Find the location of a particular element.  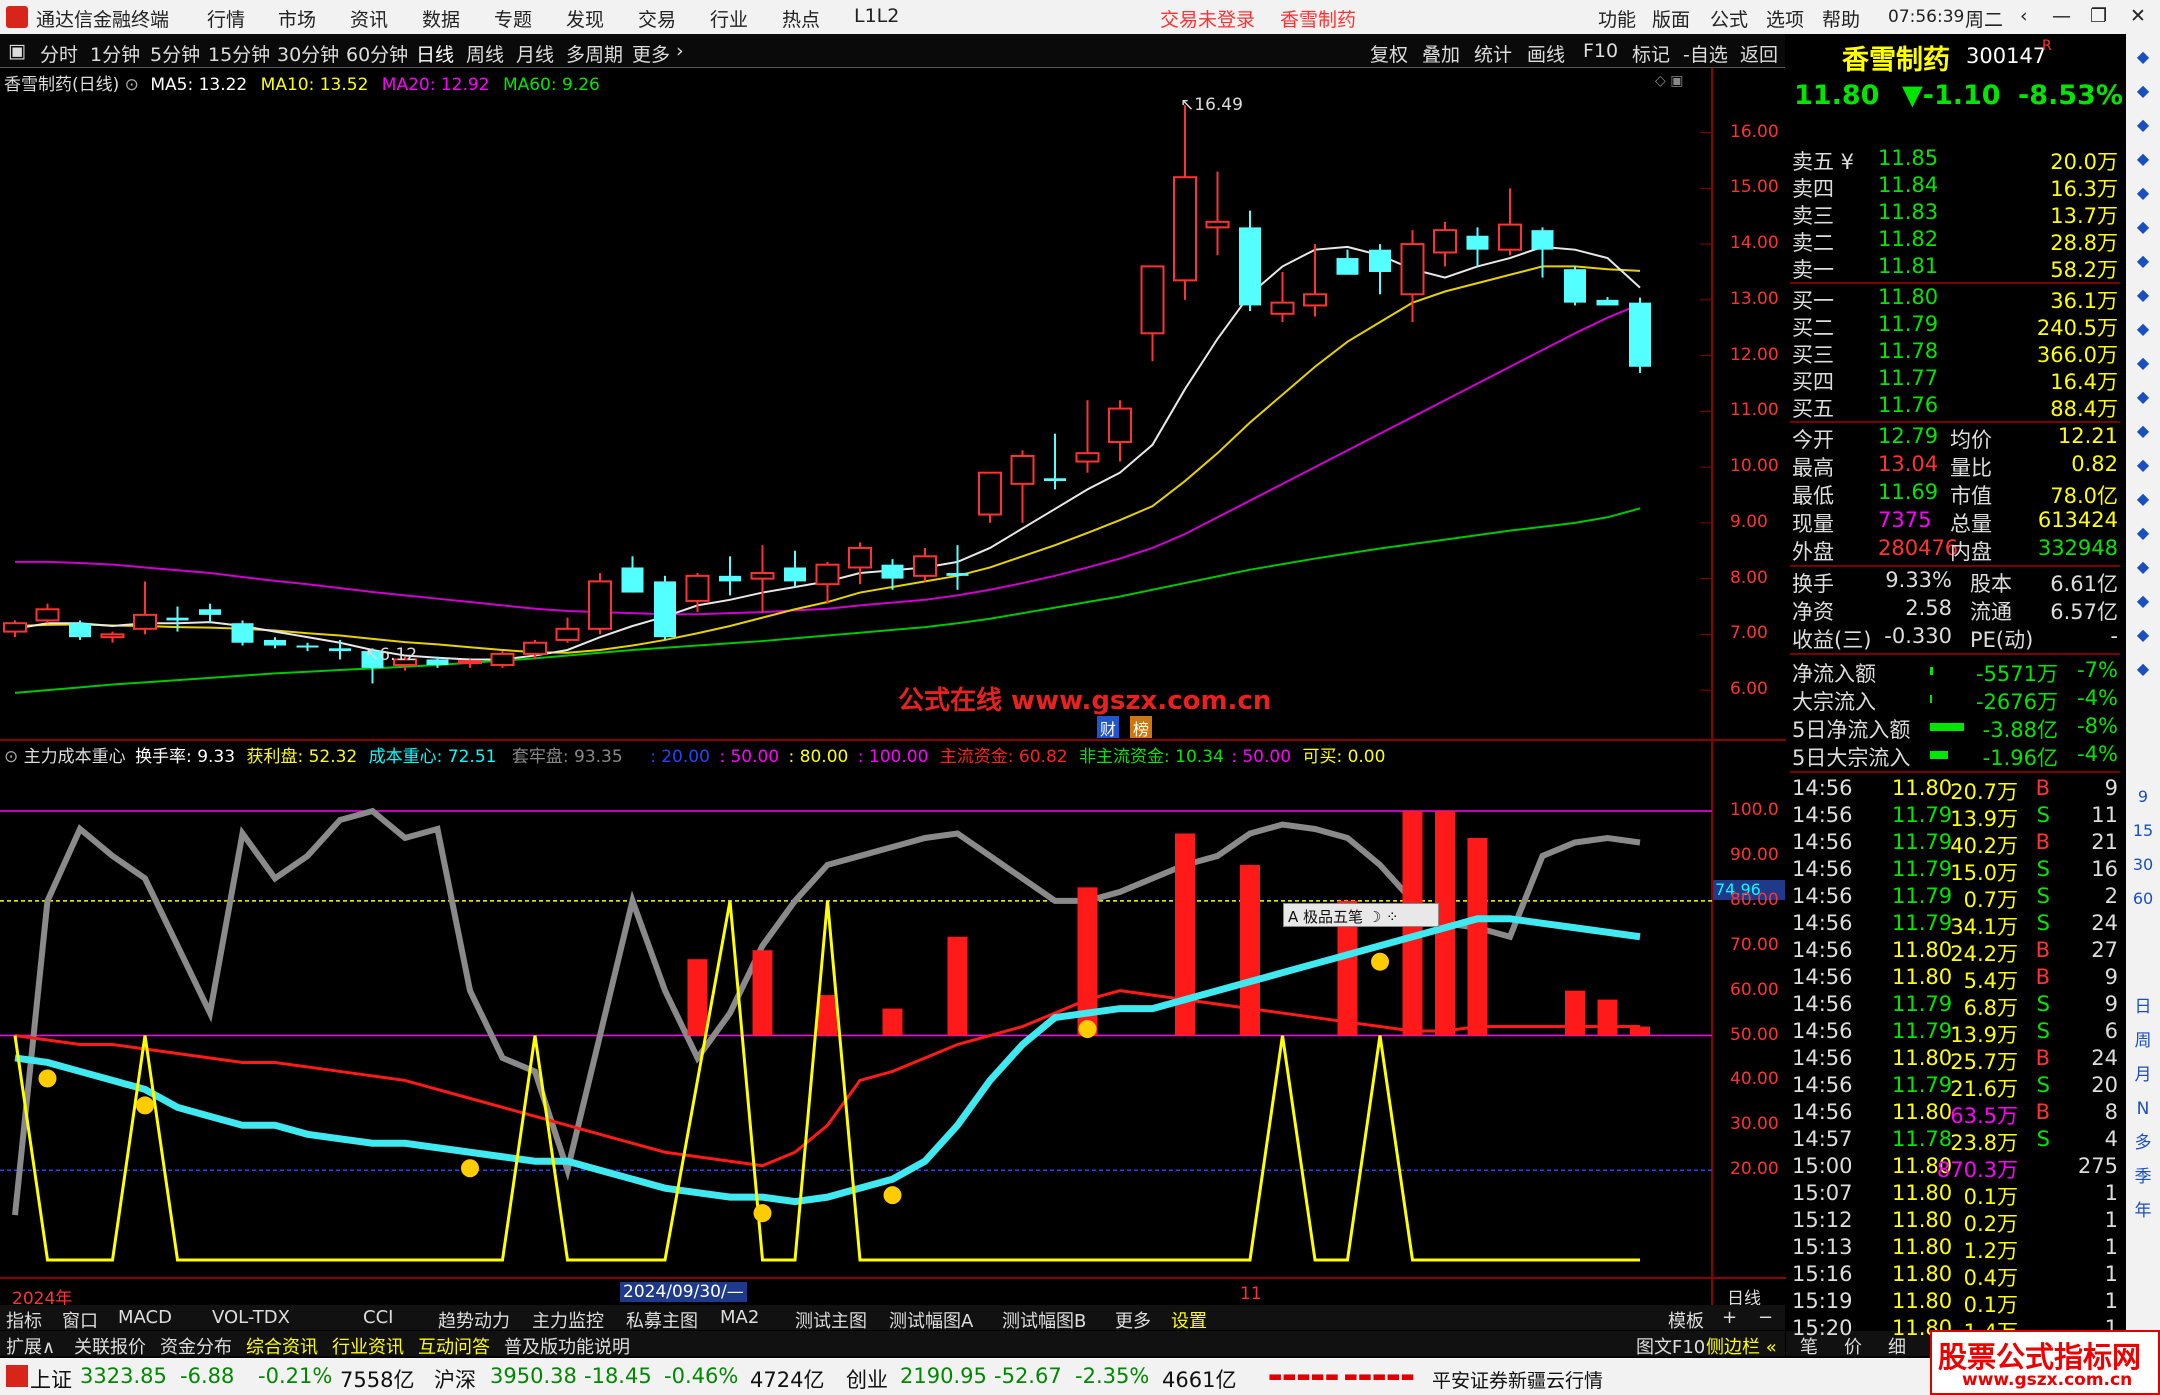

side-period-icon: 周 is located at coordinates (2143, 1041).